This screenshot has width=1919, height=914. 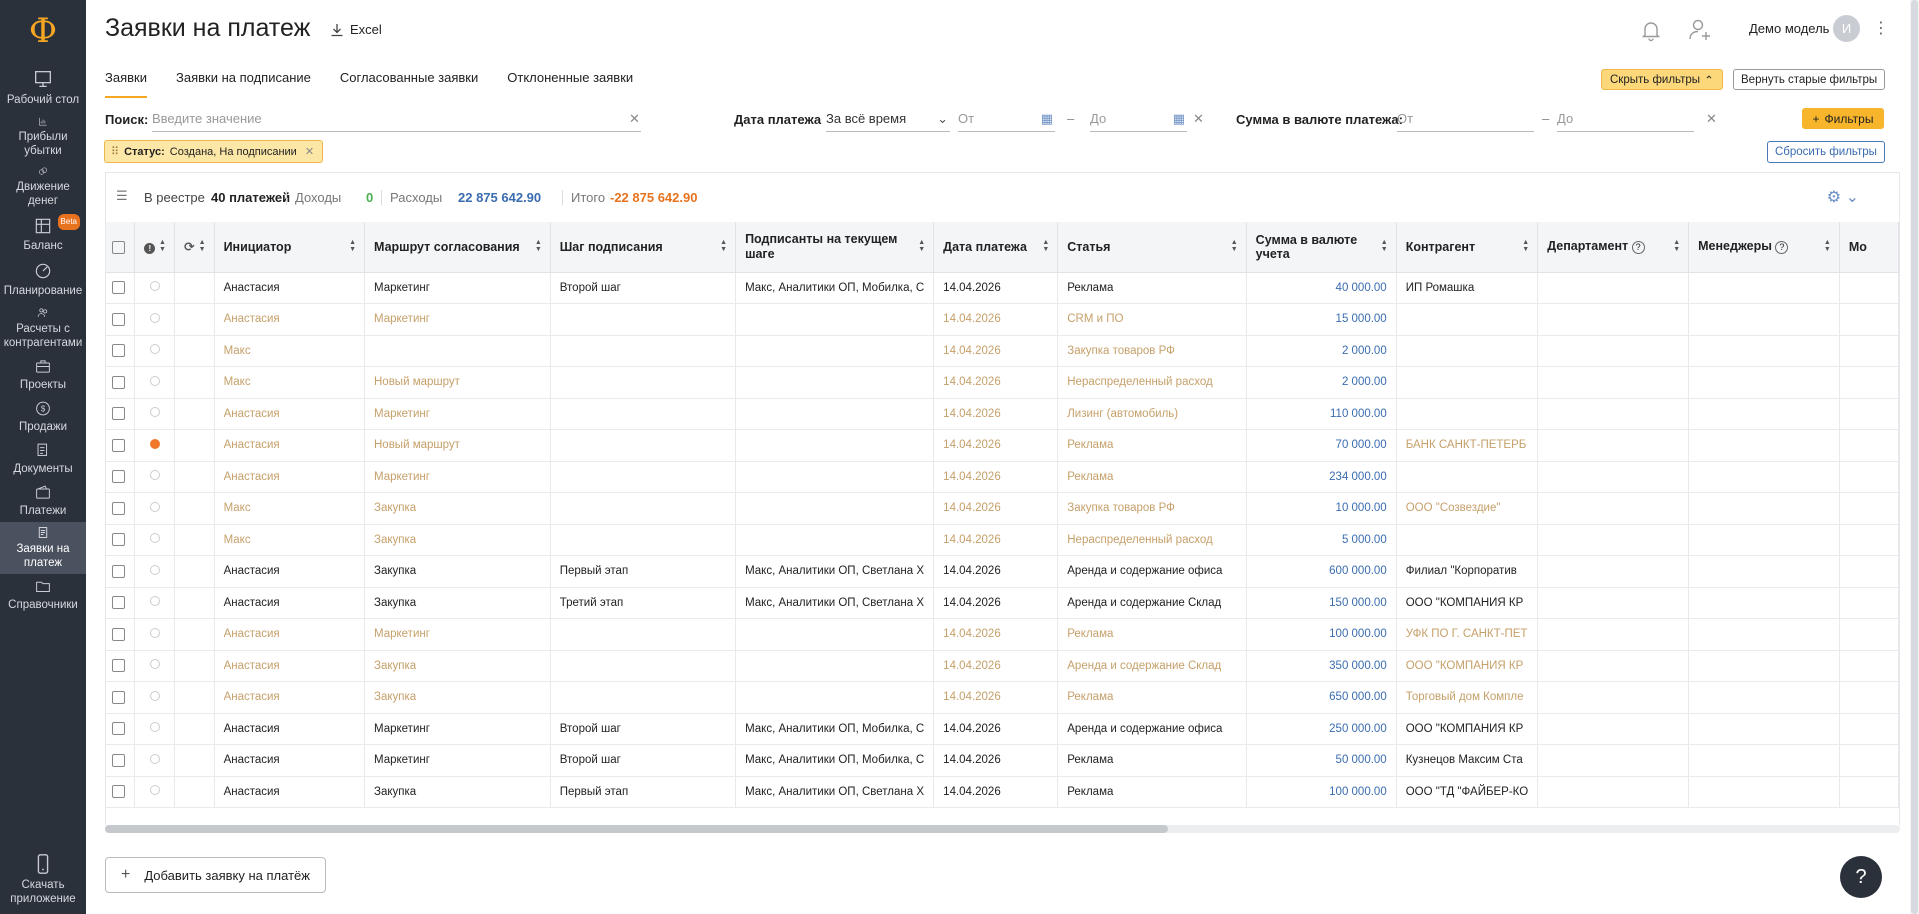 What do you see at coordinates (1843, 118) in the screenshot?
I see `filters-button: + Фильтры` at bounding box center [1843, 118].